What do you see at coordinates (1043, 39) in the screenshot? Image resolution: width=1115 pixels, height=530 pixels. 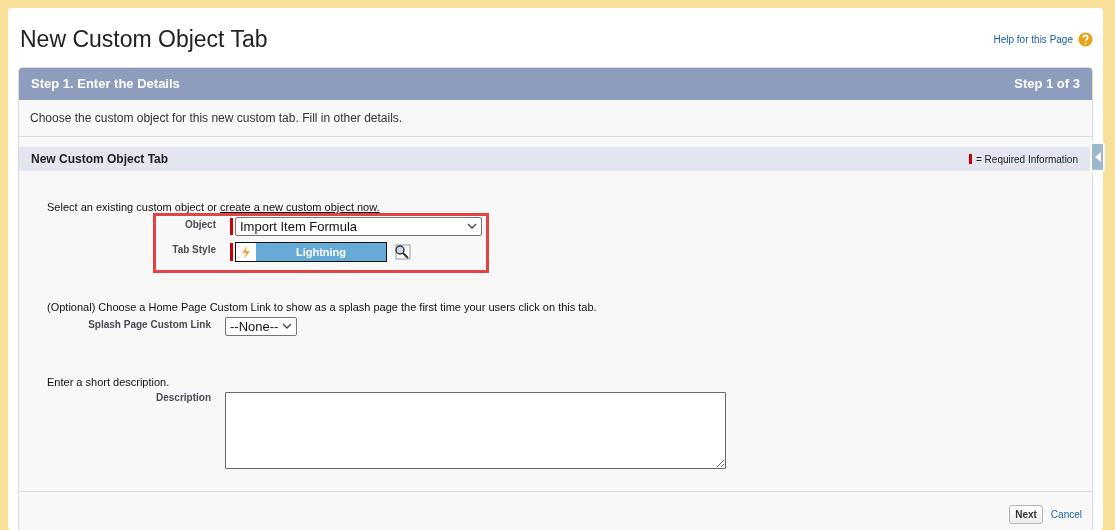 I see `help-link: Help for this Page` at bounding box center [1043, 39].